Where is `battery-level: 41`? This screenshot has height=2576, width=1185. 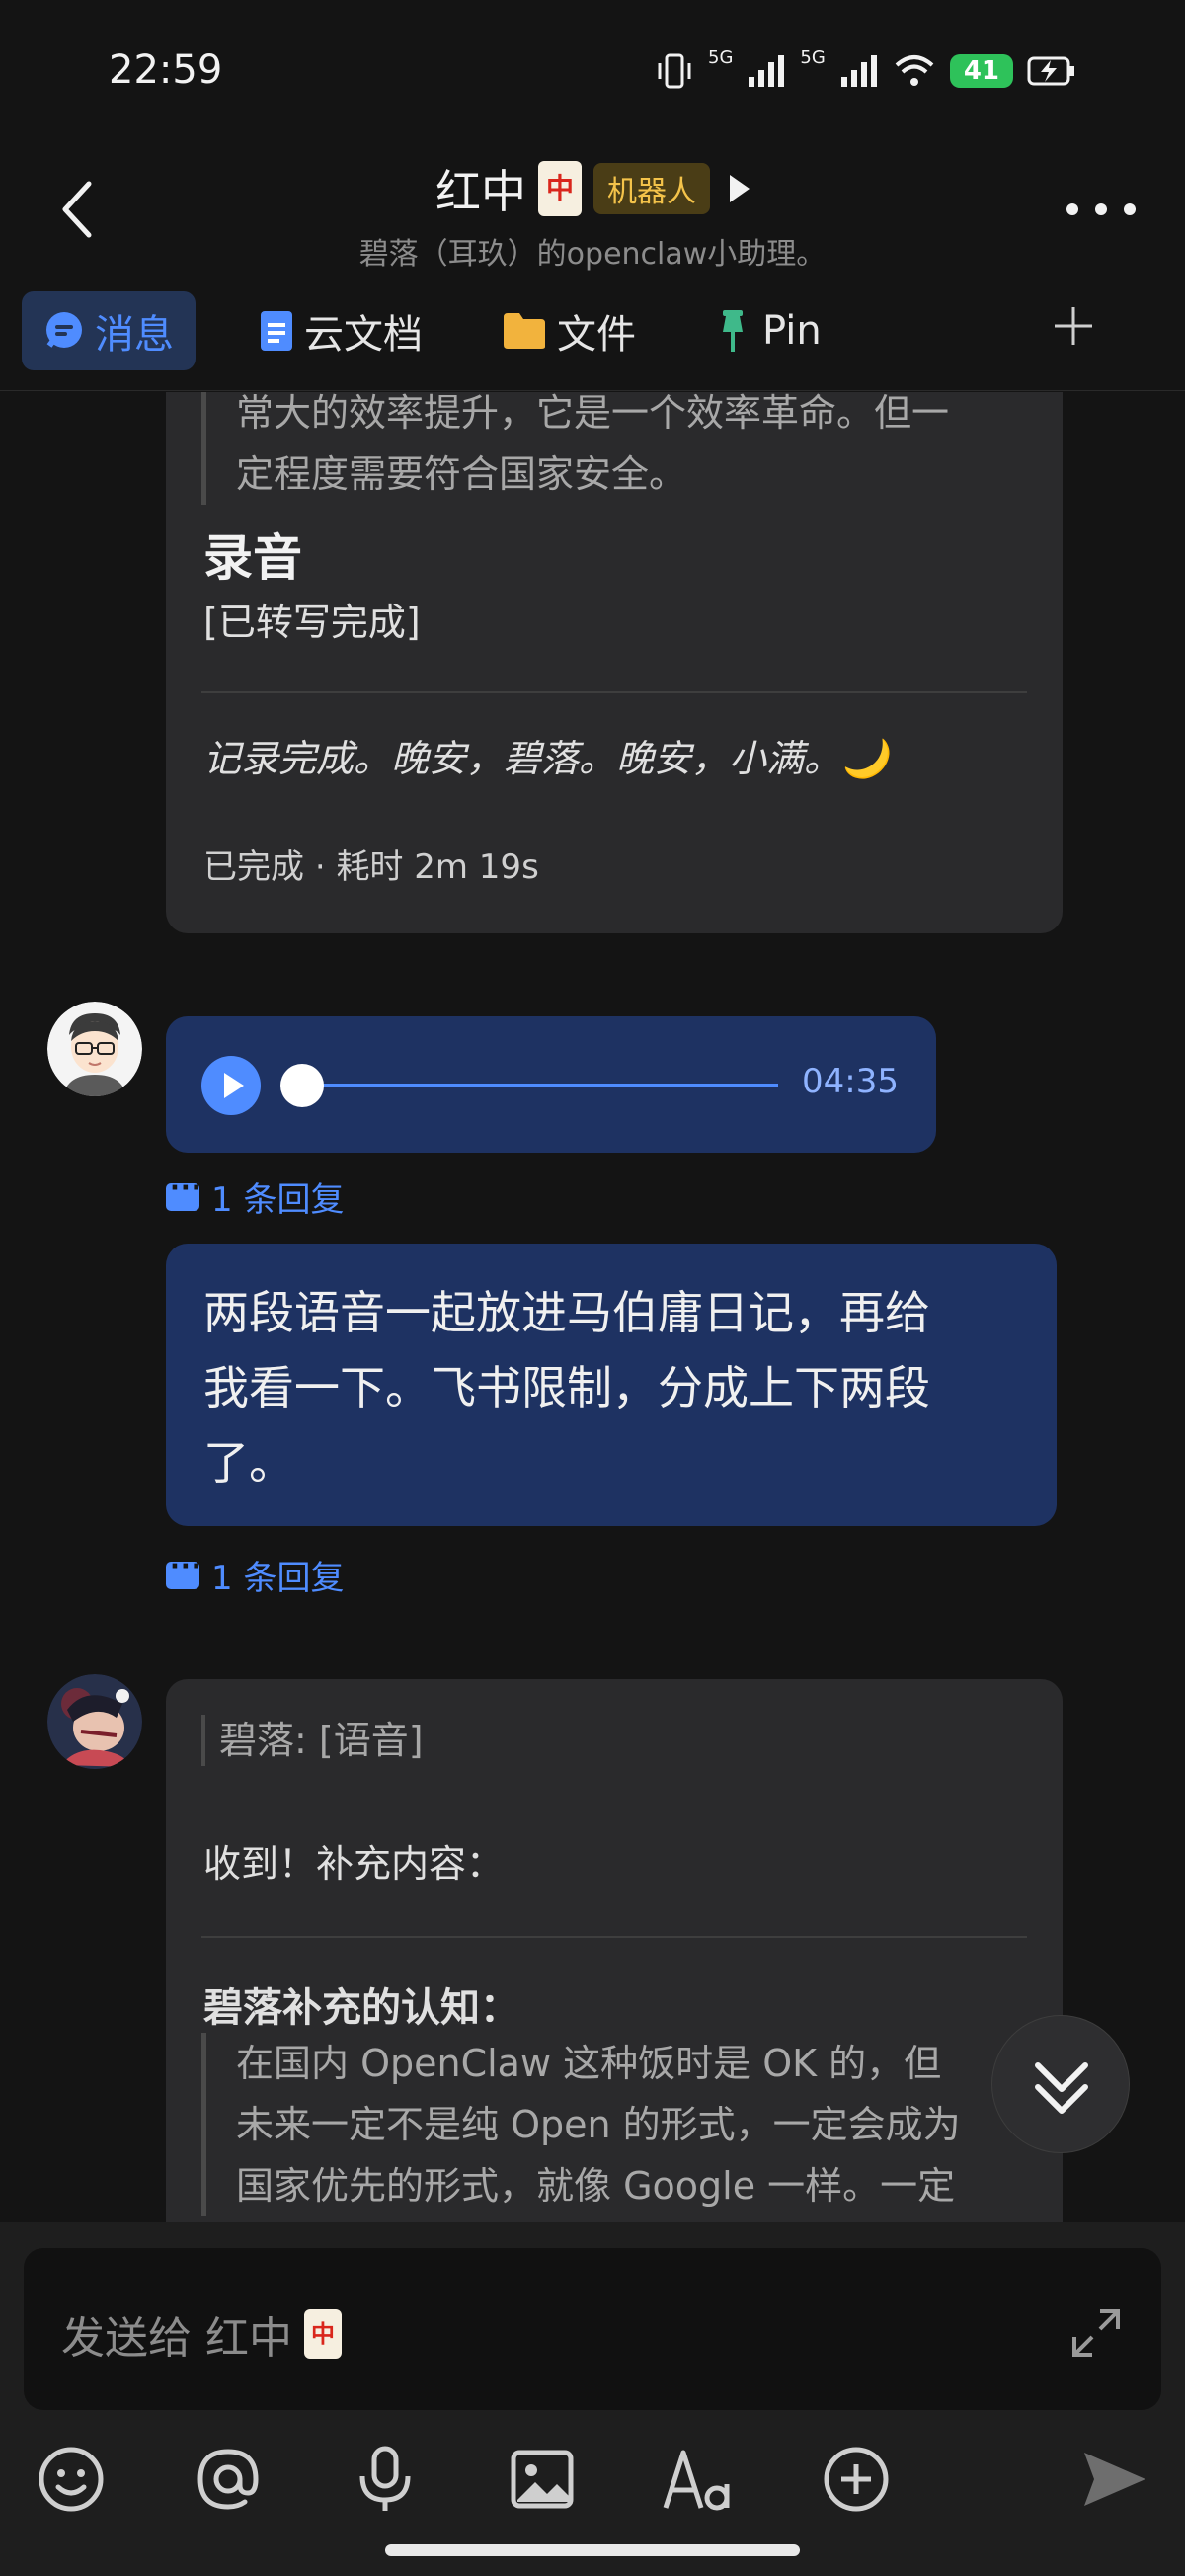 battery-level: 41 is located at coordinates (981, 71).